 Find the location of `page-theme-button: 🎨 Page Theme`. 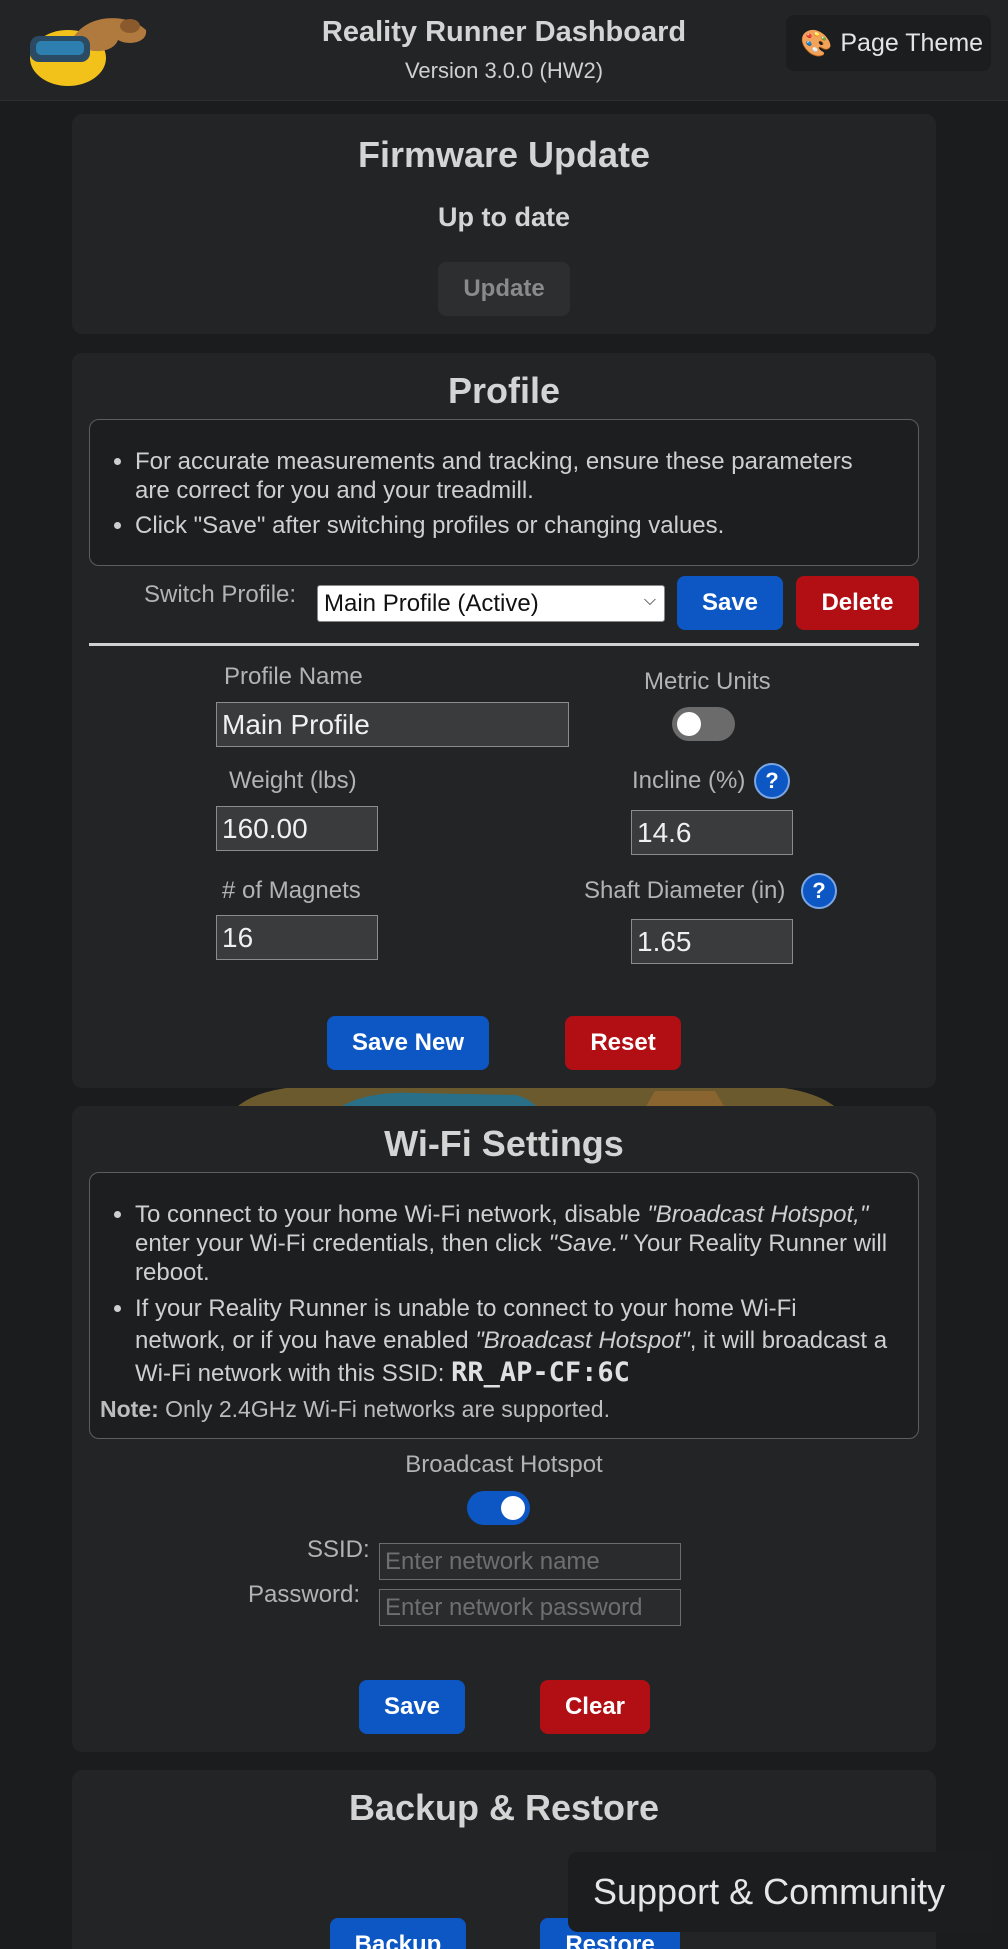

page-theme-button: 🎨 Page Theme is located at coordinates (888, 43).